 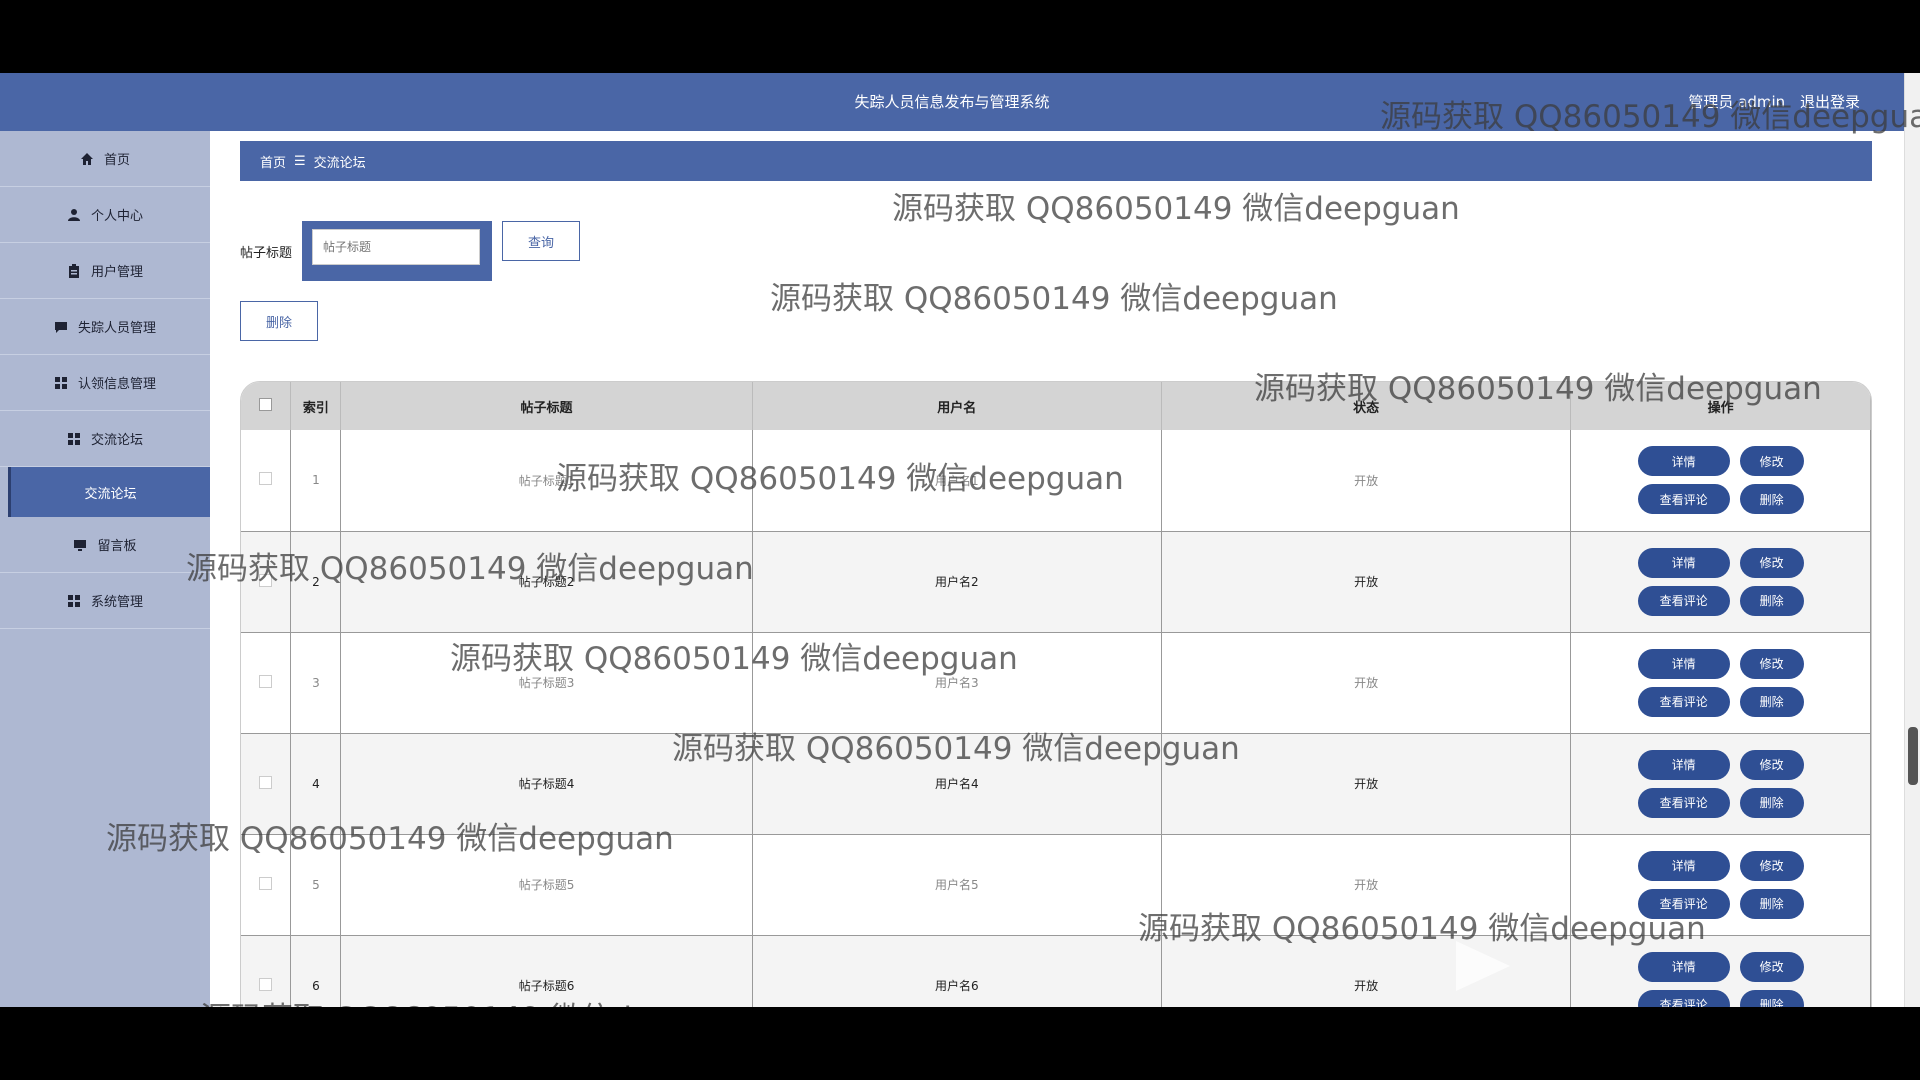 What do you see at coordinates (957, 582) in the screenshot?
I see `cell-username: 用户名2` at bounding box center [957, 582].